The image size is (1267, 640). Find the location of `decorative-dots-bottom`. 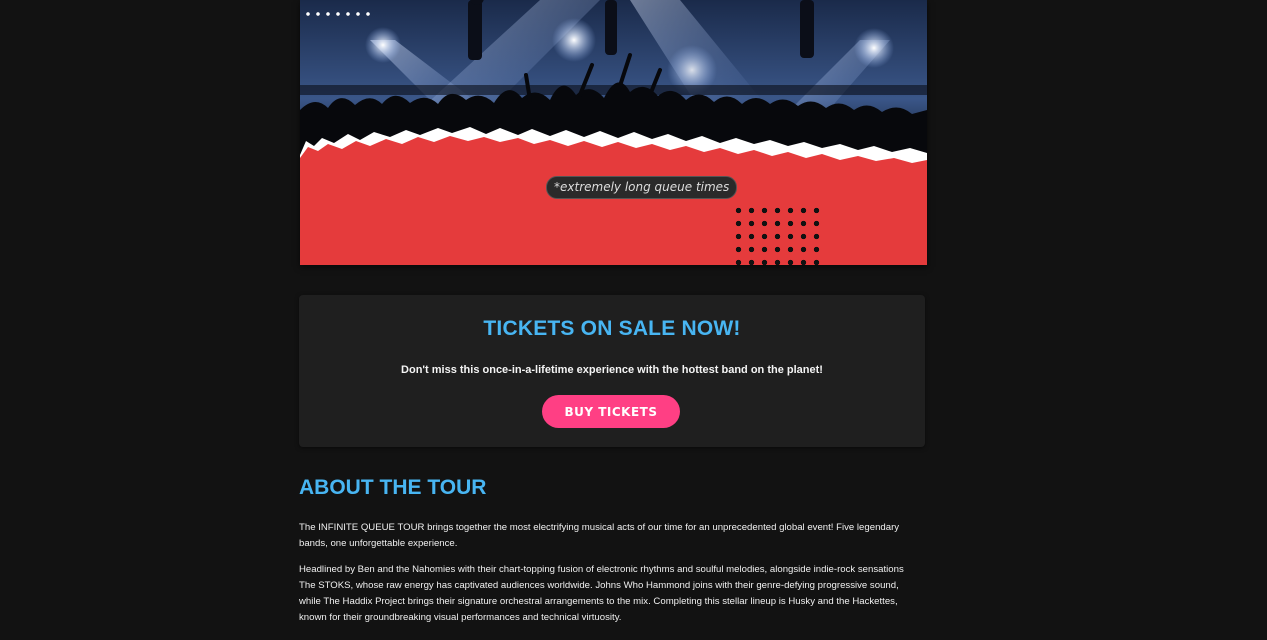

decorative-dots-bottom is located at coordinates (777, 234).